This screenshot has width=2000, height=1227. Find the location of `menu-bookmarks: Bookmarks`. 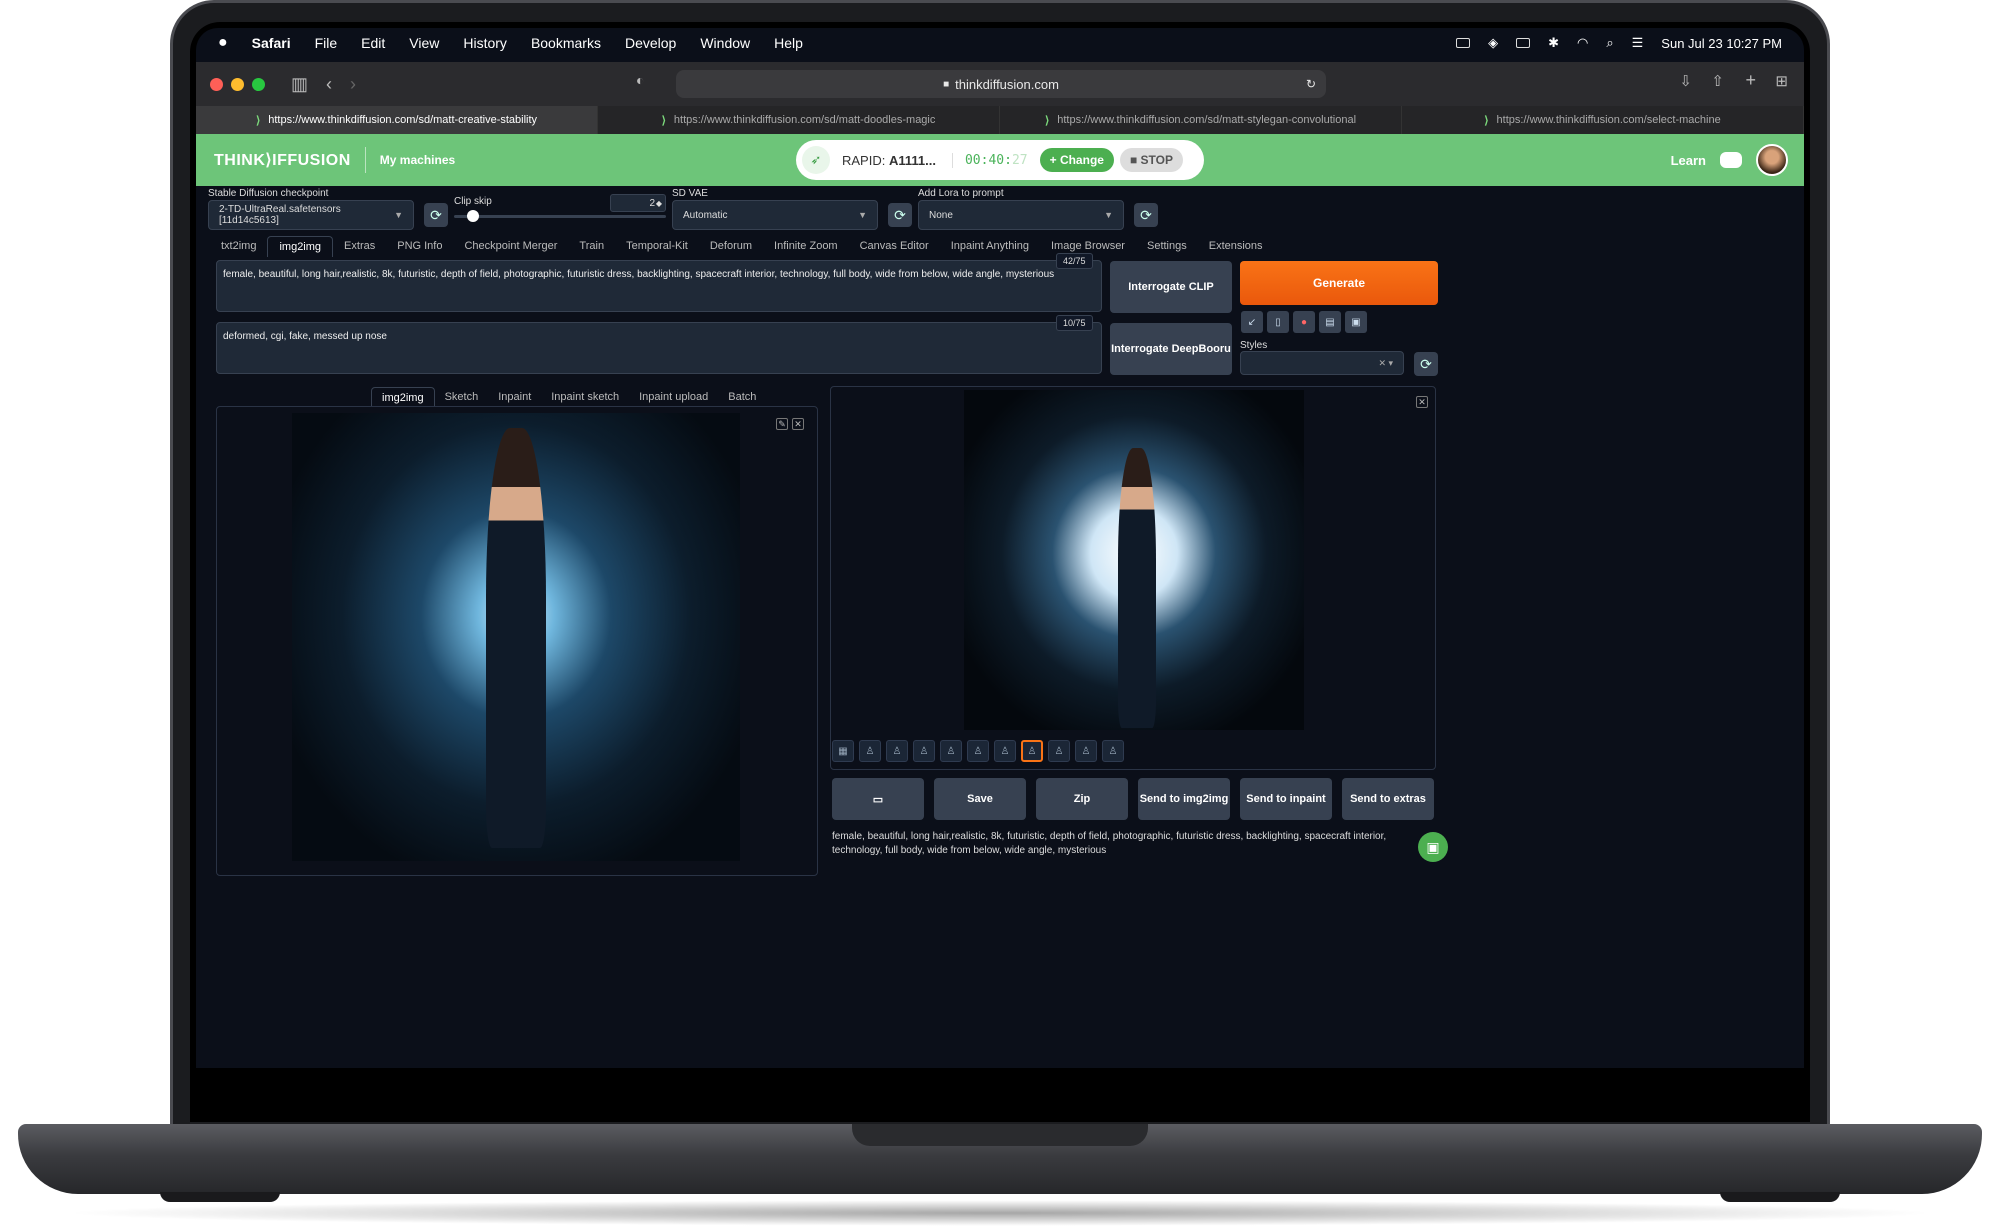

menu-bookmarks: Bookmarks is located at coordinates (566, 43).